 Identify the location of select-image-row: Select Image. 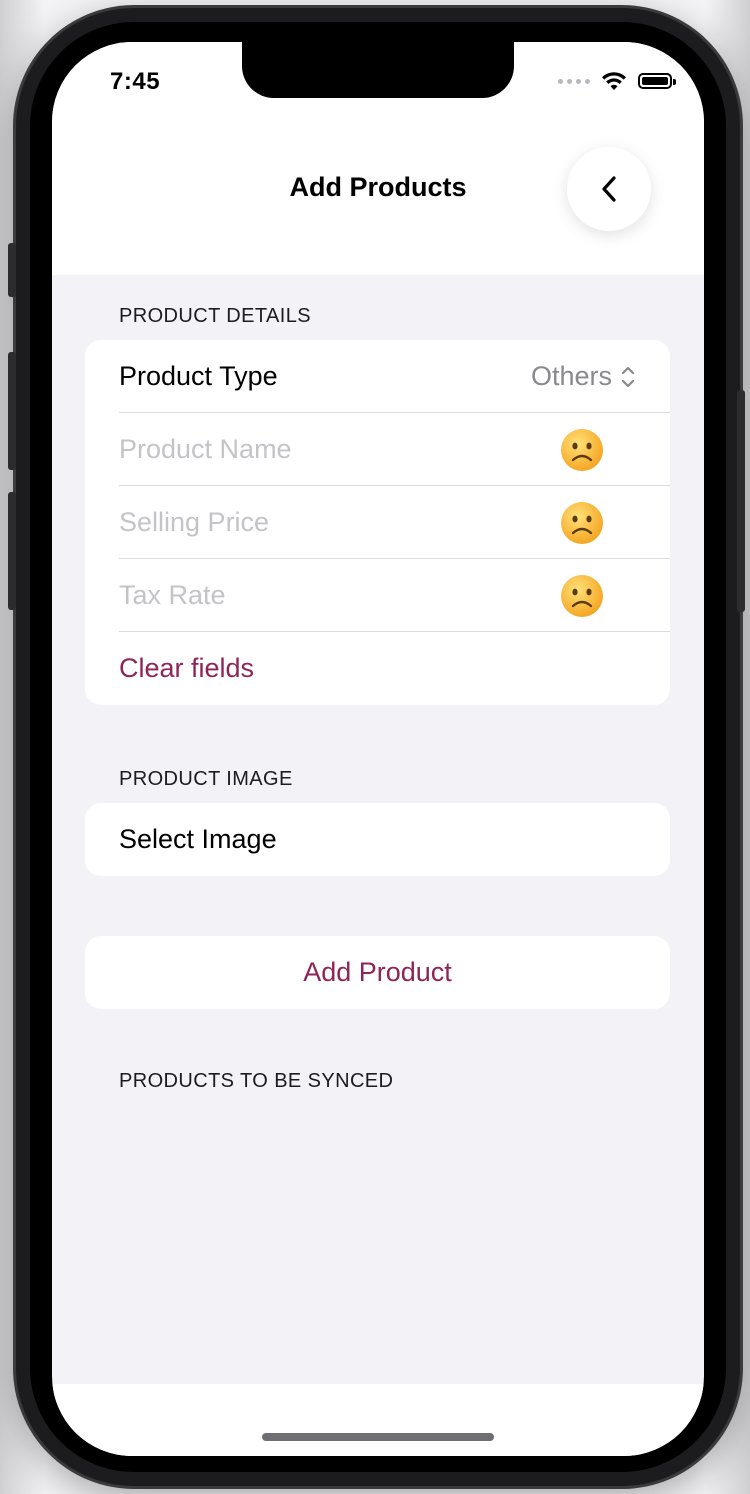
(377, 839).